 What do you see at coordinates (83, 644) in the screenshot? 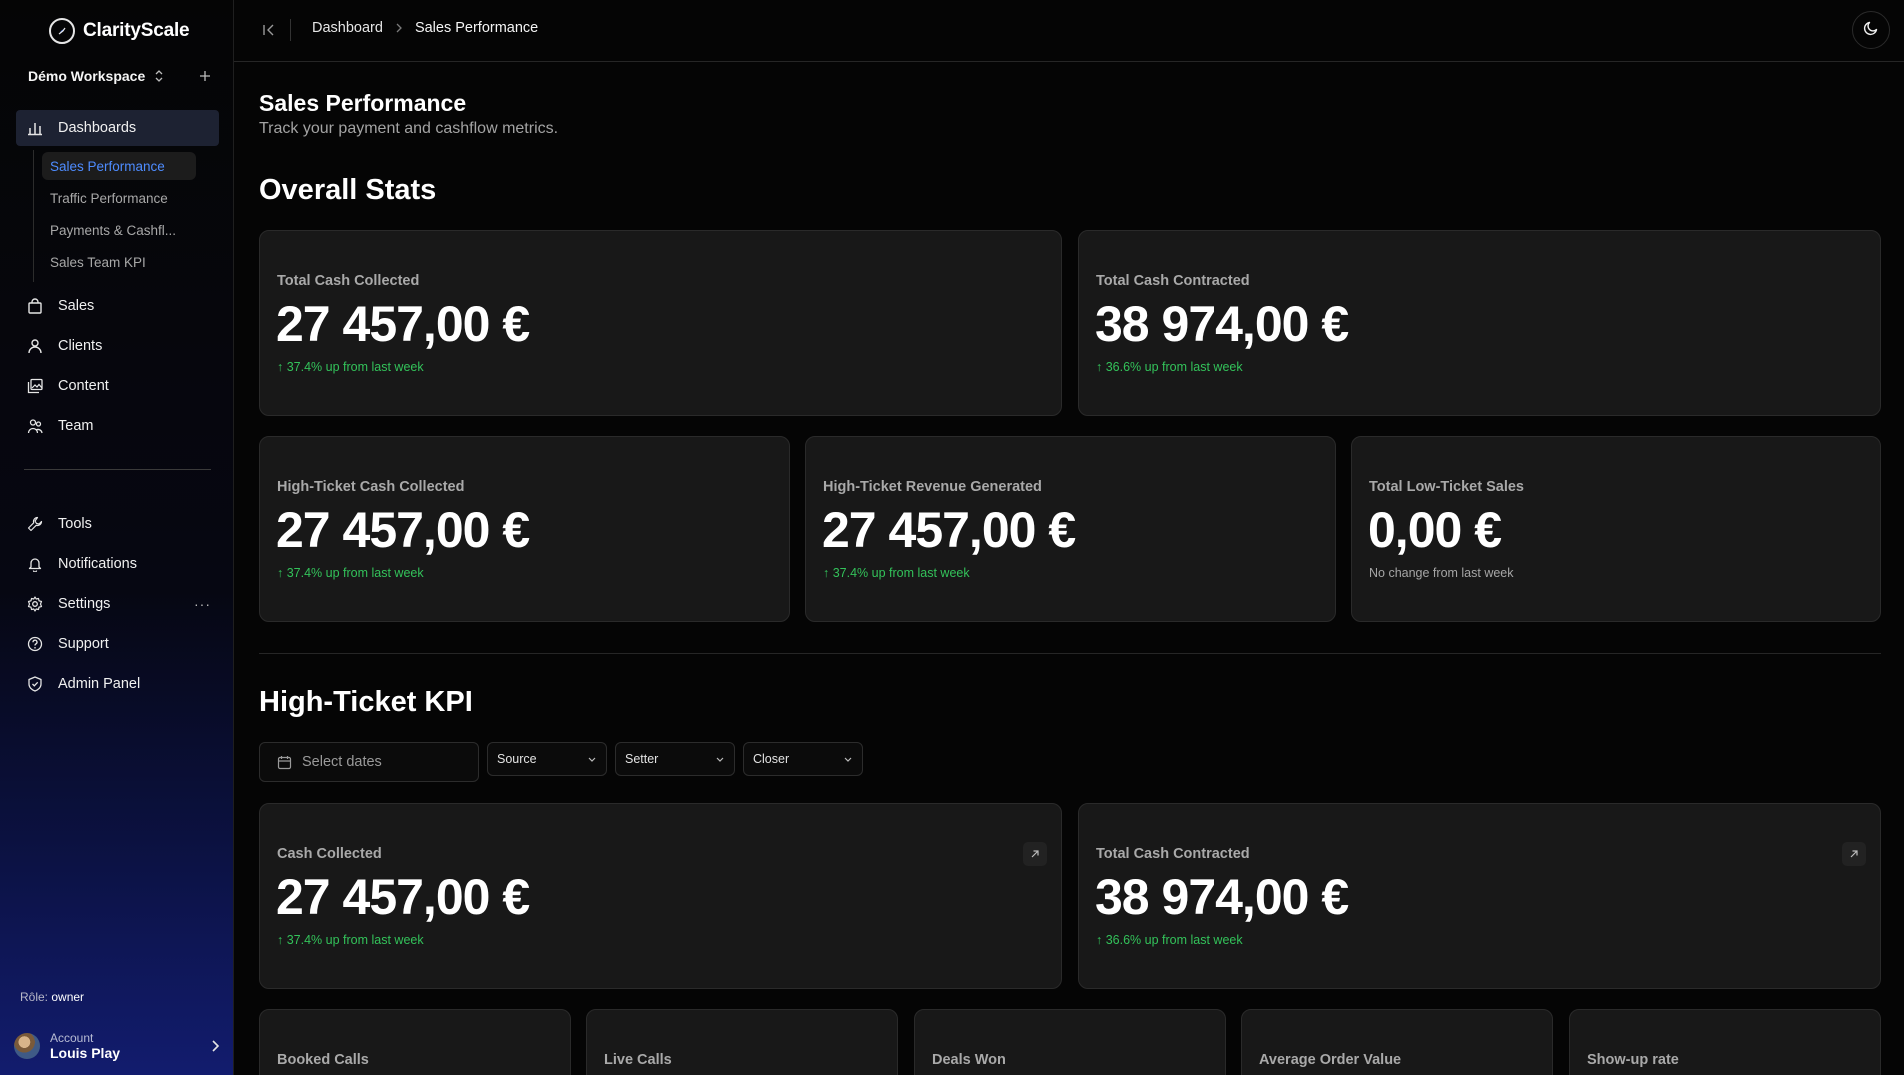
I see `sidebar-item-label: Support` at bounding box center [83, 644].